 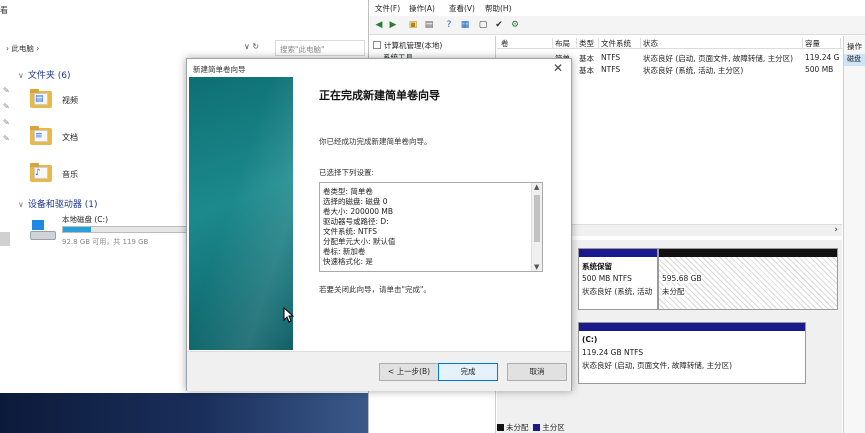 I want to click on settings-label: 已选择下列设置:, so click(x=347, y=172).